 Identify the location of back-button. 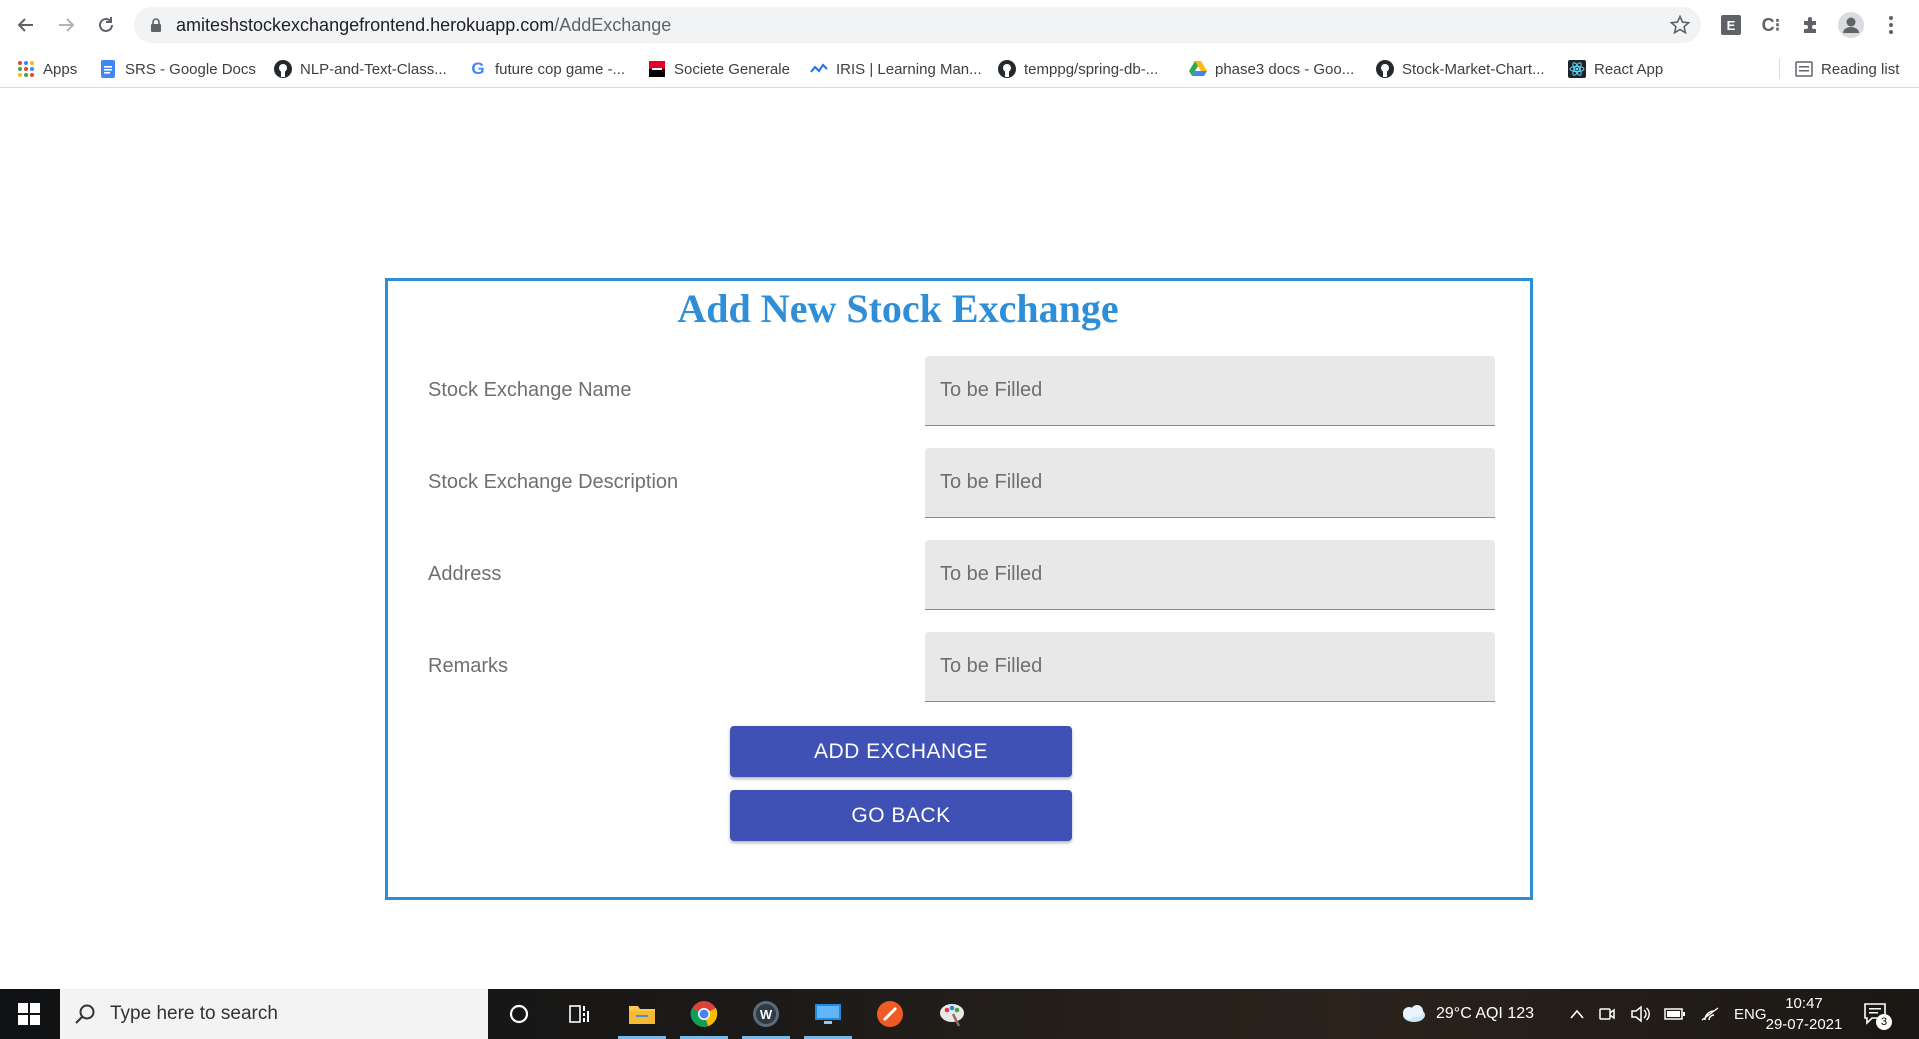
(26, 25).